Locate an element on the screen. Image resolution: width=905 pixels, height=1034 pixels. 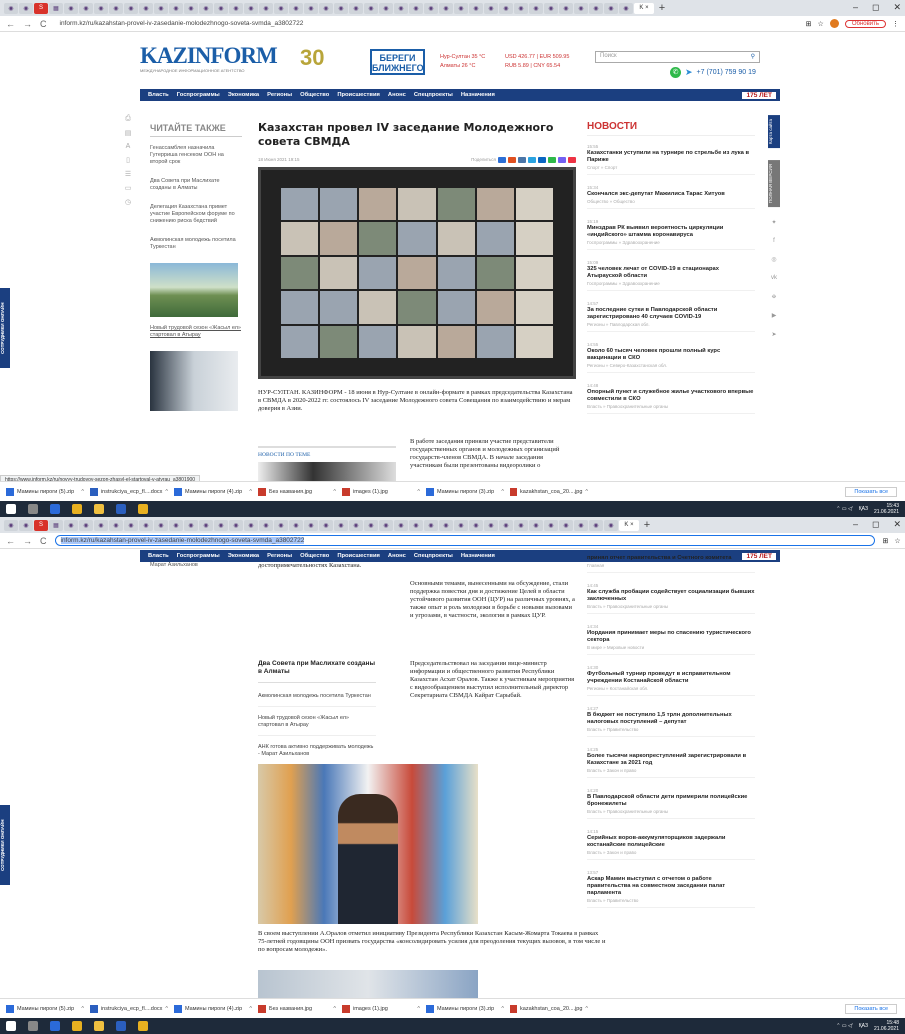
language: ҚАЗ is located at coordinates (863, 1026).